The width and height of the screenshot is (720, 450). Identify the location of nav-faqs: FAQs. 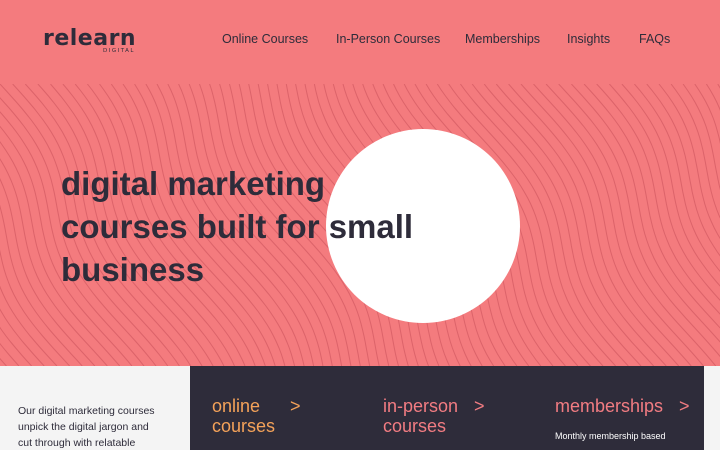
(654, 39).